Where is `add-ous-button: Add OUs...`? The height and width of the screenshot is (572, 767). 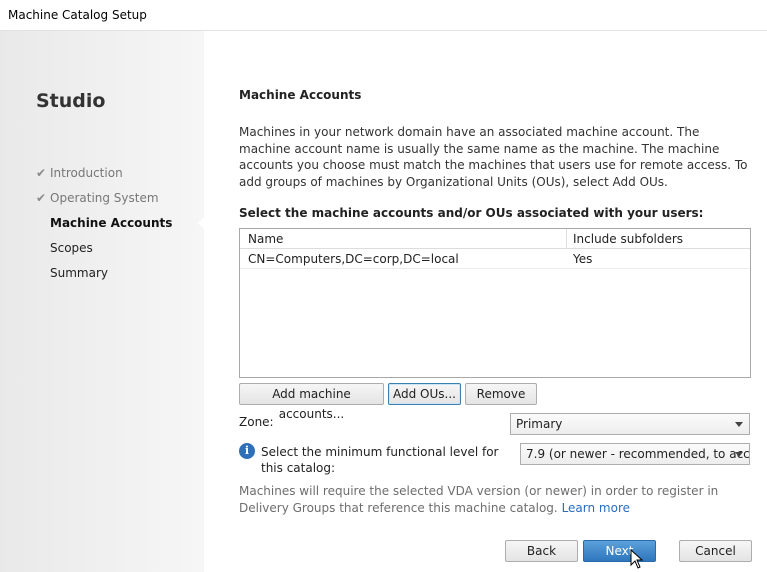
add-ous-button: Add OUs... is located at coordinates (424, 394).